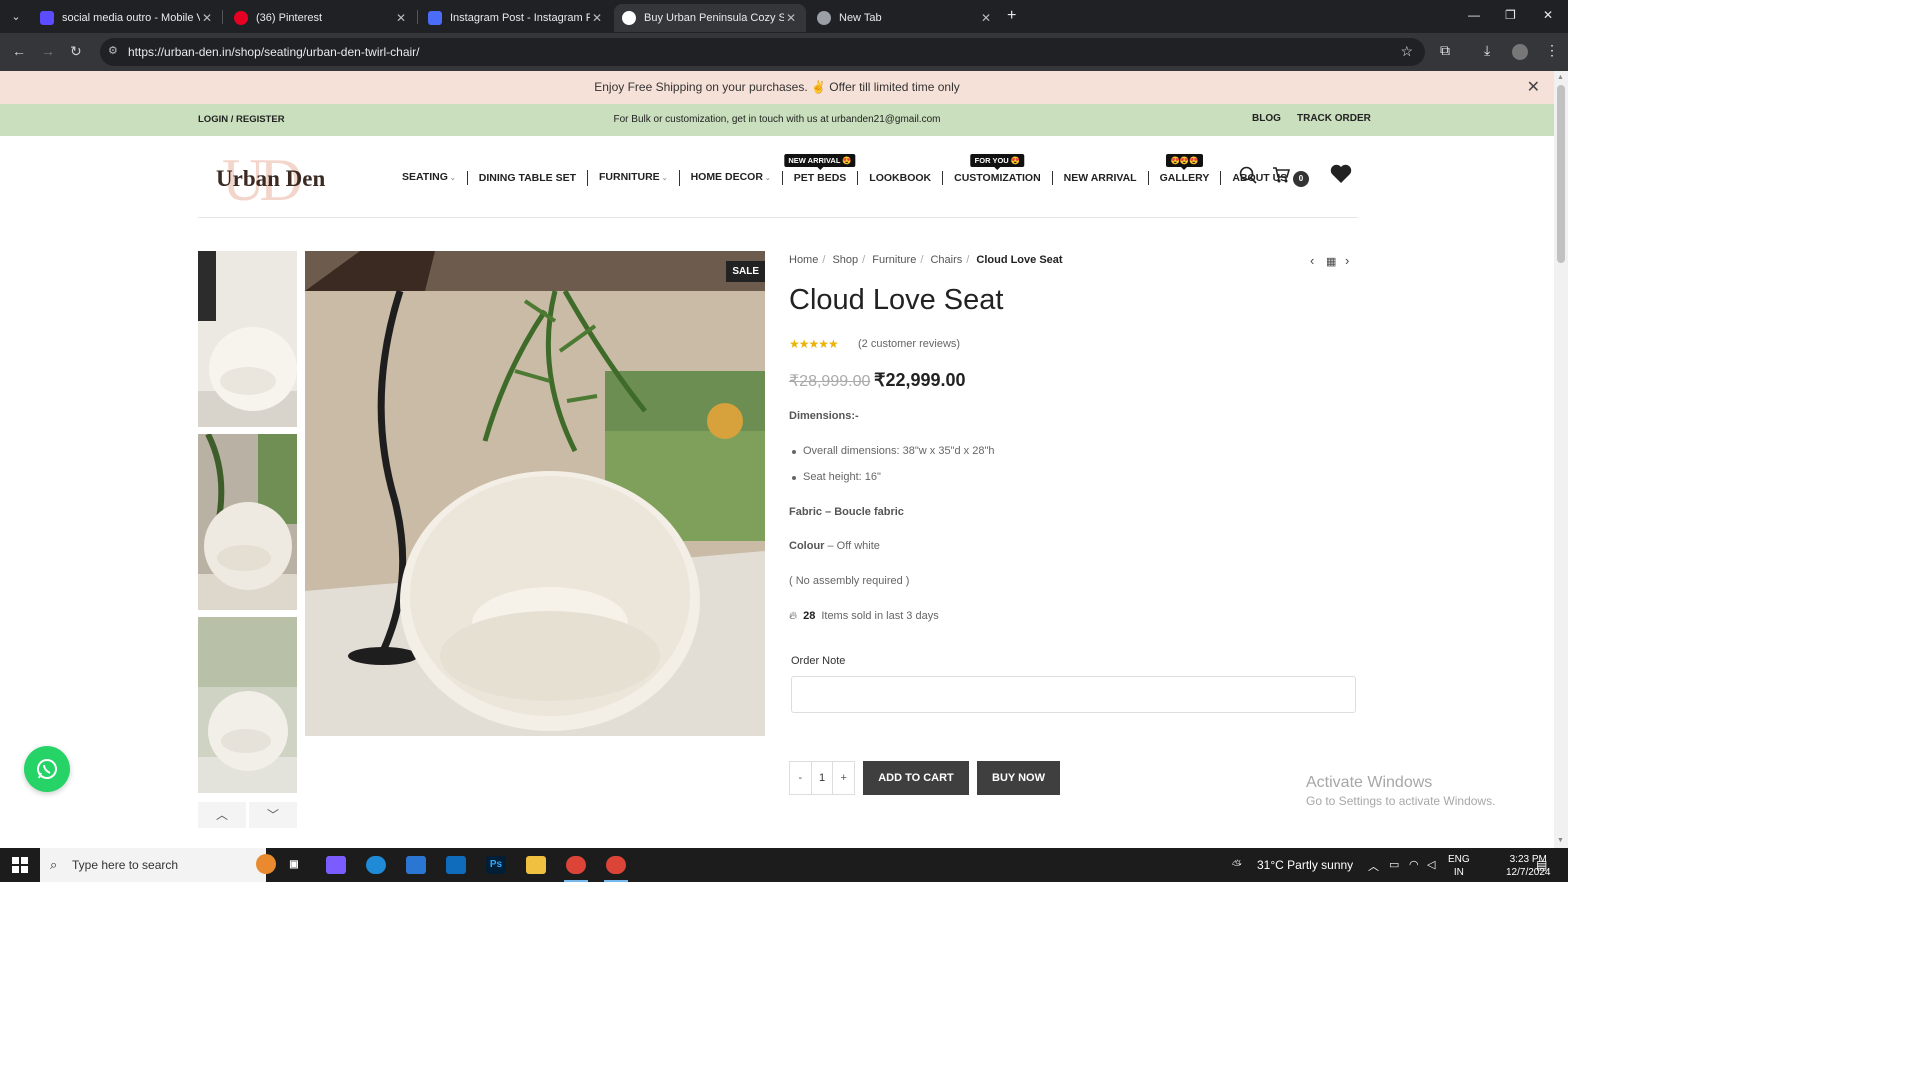 The width and height of the screenshot is (1920, 1080). Describe the element at coordinates (800, 778) in the screenshot. I see `quantity-minus-button: -` at that location.